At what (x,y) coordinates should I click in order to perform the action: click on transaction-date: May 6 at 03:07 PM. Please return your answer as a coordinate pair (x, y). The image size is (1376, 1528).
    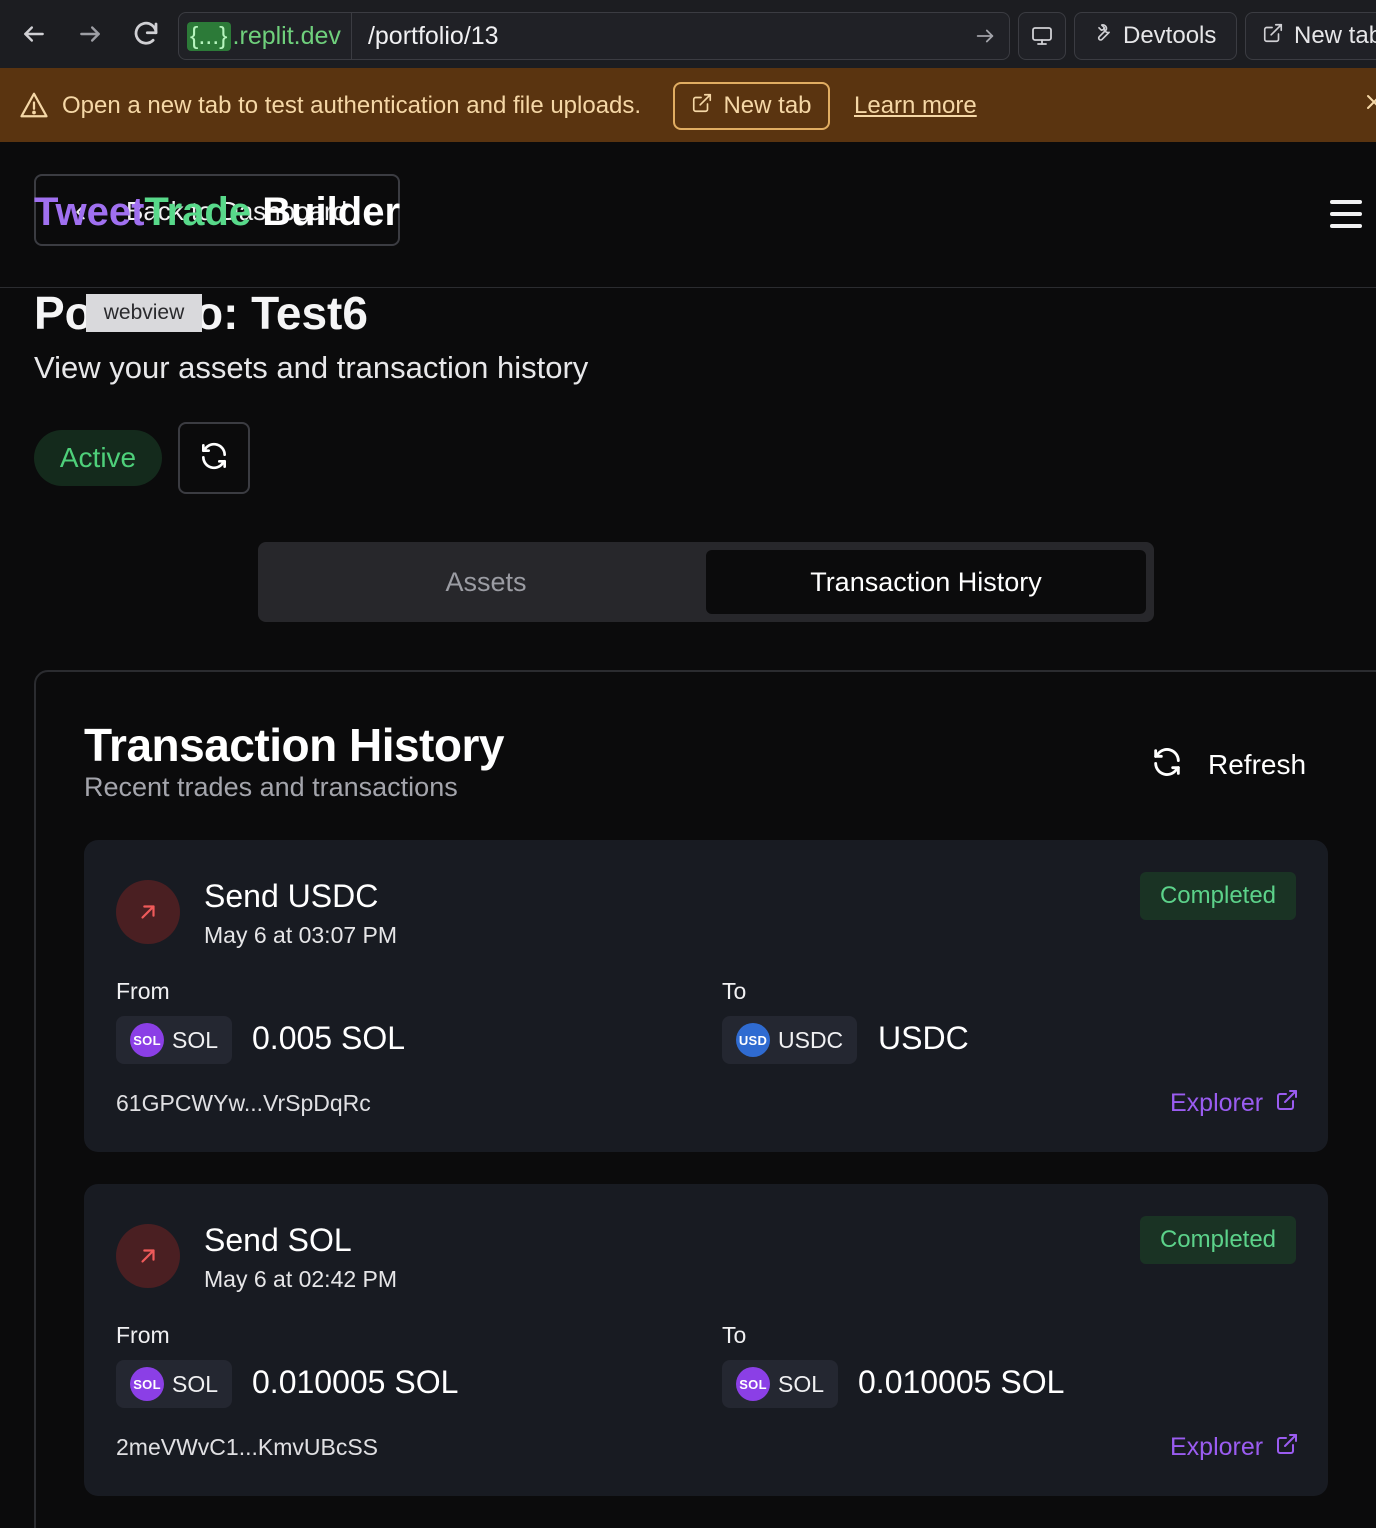
    Looking at the image, I should click on (301, 935).